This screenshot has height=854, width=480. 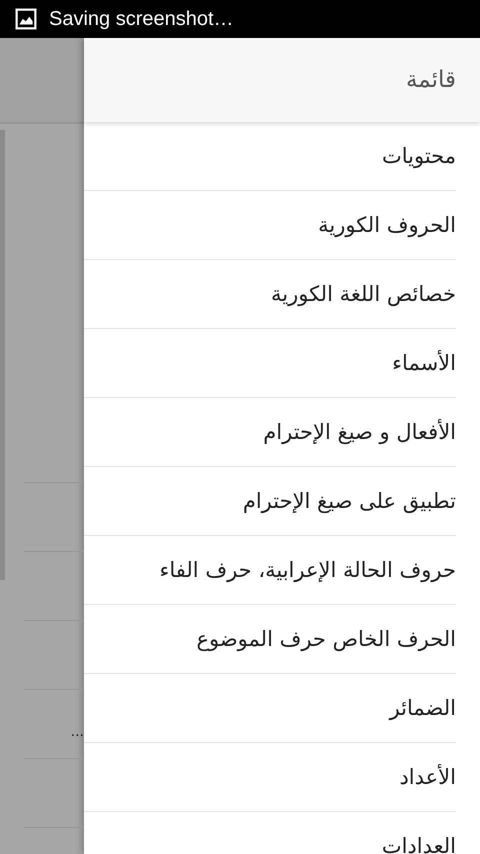 What do you see at coordinates (270, 294) in the screenshot?
I see `menu-item: خصائص اللغة الكورية` at bounding box center [270, 294].